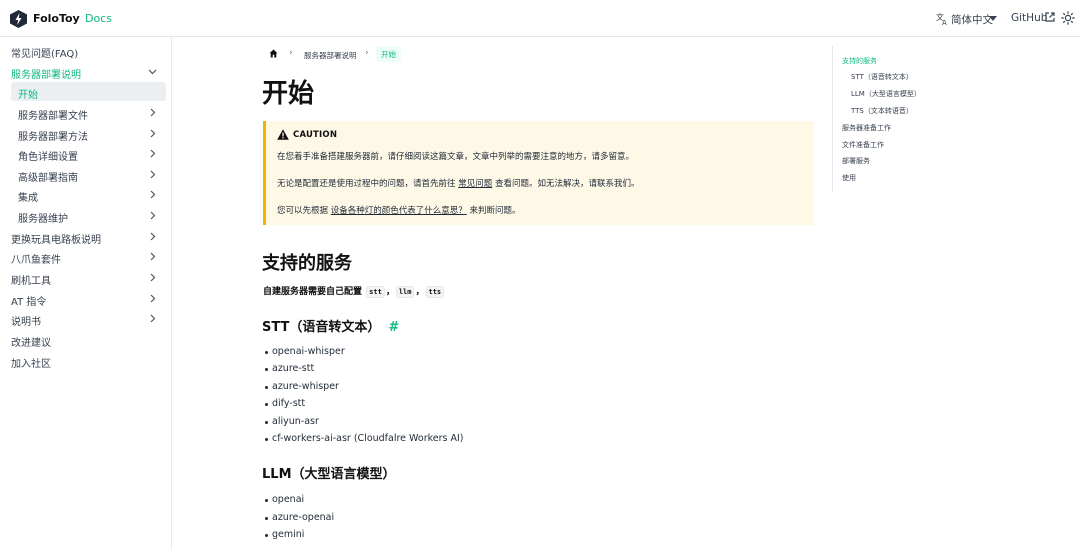 The height and width of the screenshot is (549, 1080). What do you see at coordinates (567, 184) in the screenshot?
I see `caution-text: 查看问题。如无法解决，请联系我们。` at bounding box center [567, 184].